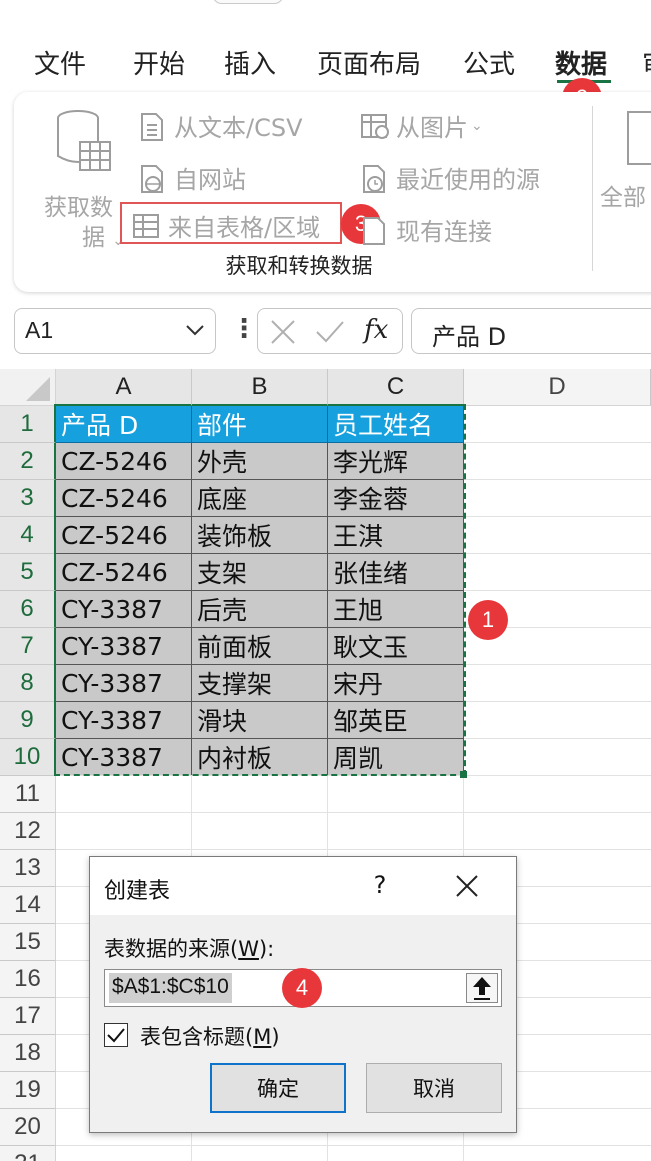 This screenshot has width=651, height=1161. What do you see at coordinates (28, 424) in the screenshot?
I see `row-header: 1` at bounding box center [28, 424].